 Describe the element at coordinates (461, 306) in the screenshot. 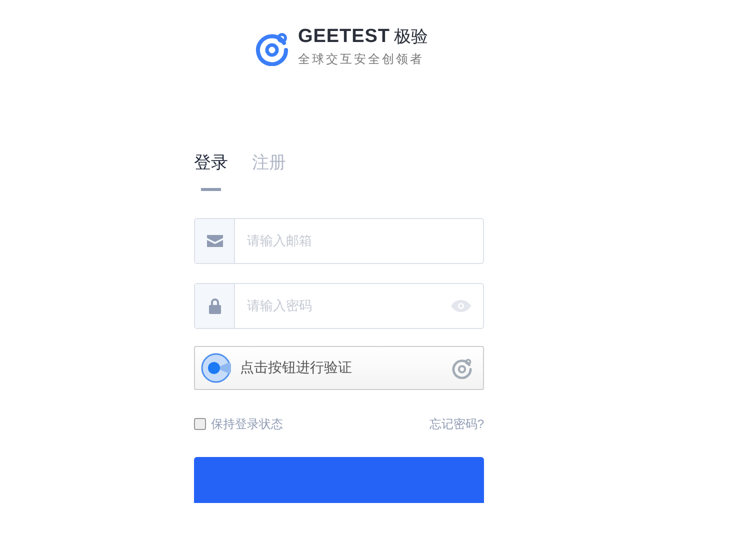

I see `eye-icon` at that location.